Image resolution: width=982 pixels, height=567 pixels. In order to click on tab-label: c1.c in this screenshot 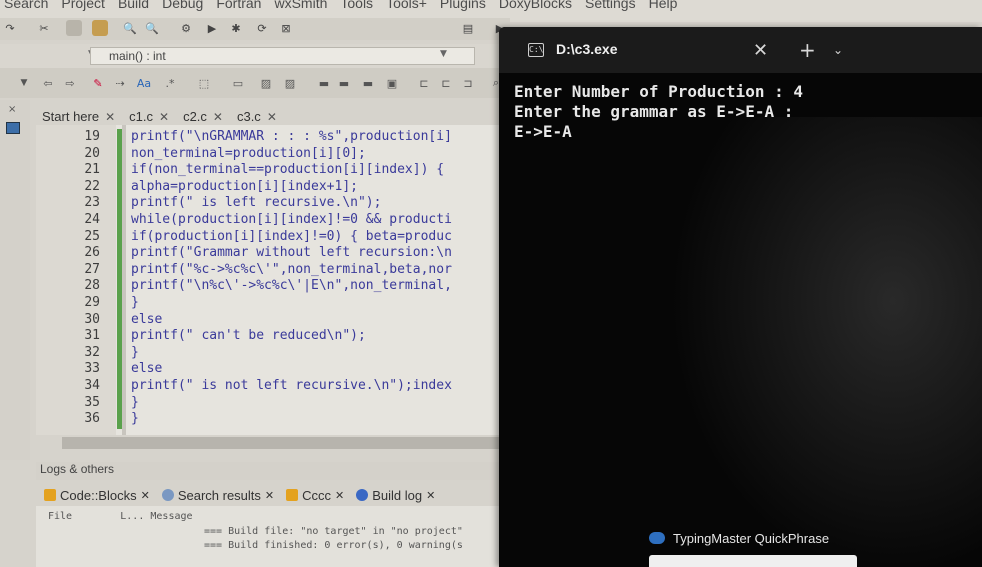, I will do `click(141, 116)`.